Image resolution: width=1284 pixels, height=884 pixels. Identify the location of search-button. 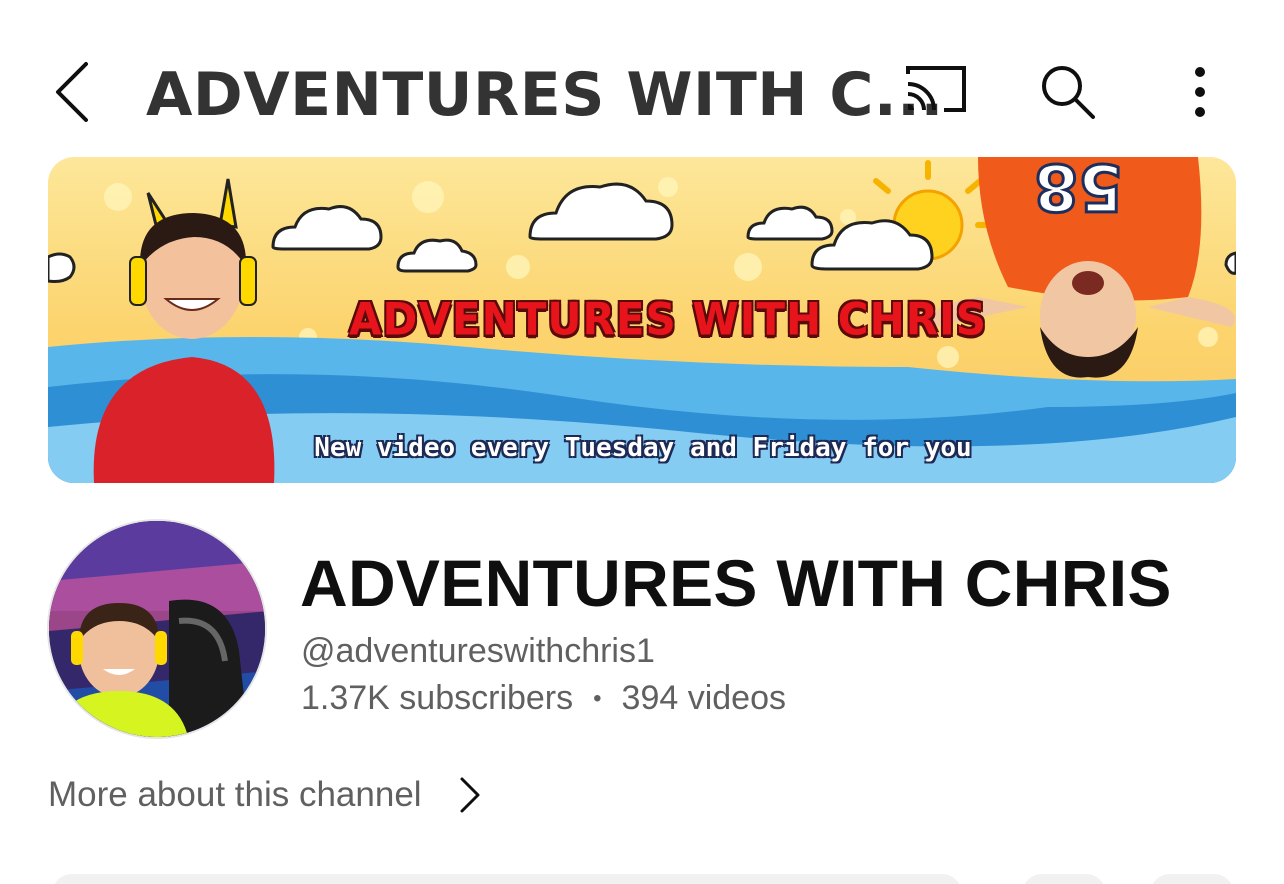
(1068, 92).